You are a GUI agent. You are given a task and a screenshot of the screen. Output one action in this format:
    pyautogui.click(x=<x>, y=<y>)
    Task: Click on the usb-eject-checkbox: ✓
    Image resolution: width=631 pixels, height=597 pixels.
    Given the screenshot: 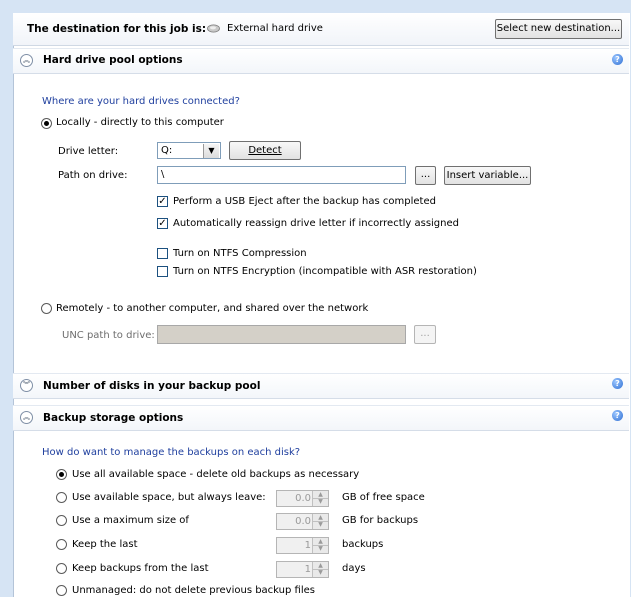 What is the action you would take?
    pyautogui.click(x=162, y=201)
    